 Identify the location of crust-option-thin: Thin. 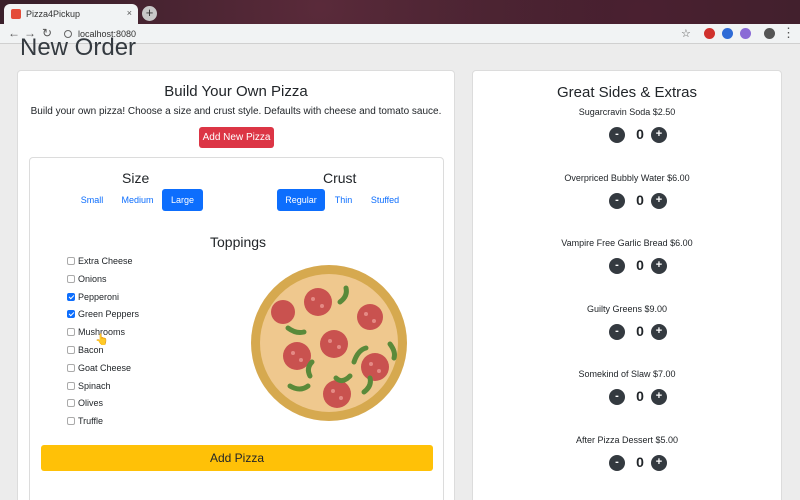
(343, 200).